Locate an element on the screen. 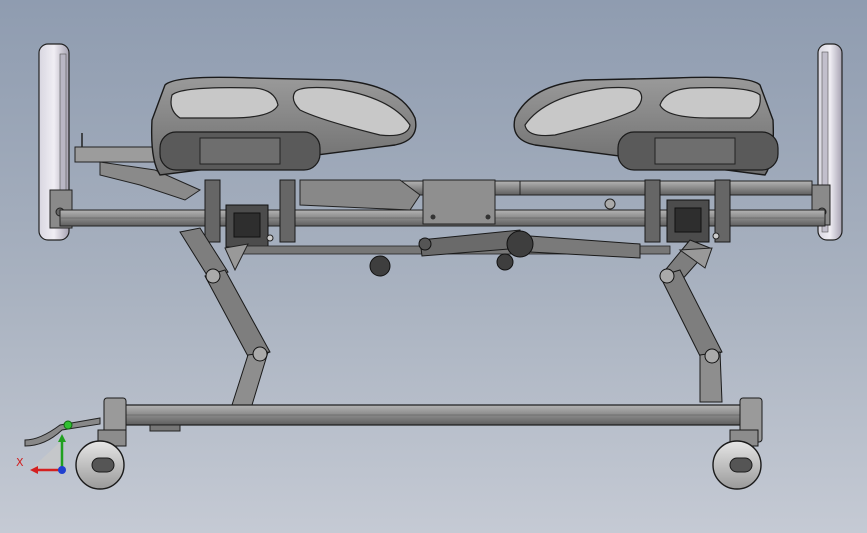 This screenshot has height=533, width=867. side-rail-left is located at coordinates (283, 126).